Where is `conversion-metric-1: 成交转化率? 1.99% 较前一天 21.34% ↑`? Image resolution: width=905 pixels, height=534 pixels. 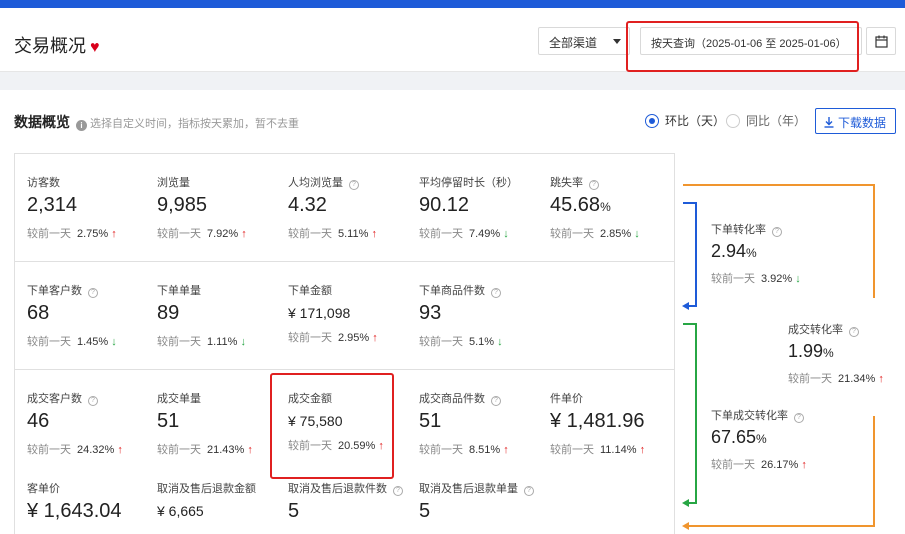 conversion-metric-1: 成交转化率? 1.99% 较前一天 21.34% ↑ is located at coordinates (846, 353).